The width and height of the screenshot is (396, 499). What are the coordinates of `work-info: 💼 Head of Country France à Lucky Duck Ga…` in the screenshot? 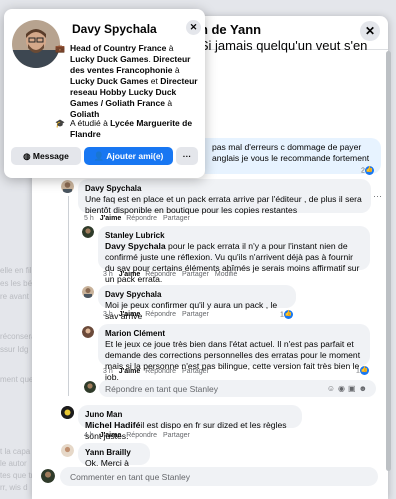 It's located at (126, 81).